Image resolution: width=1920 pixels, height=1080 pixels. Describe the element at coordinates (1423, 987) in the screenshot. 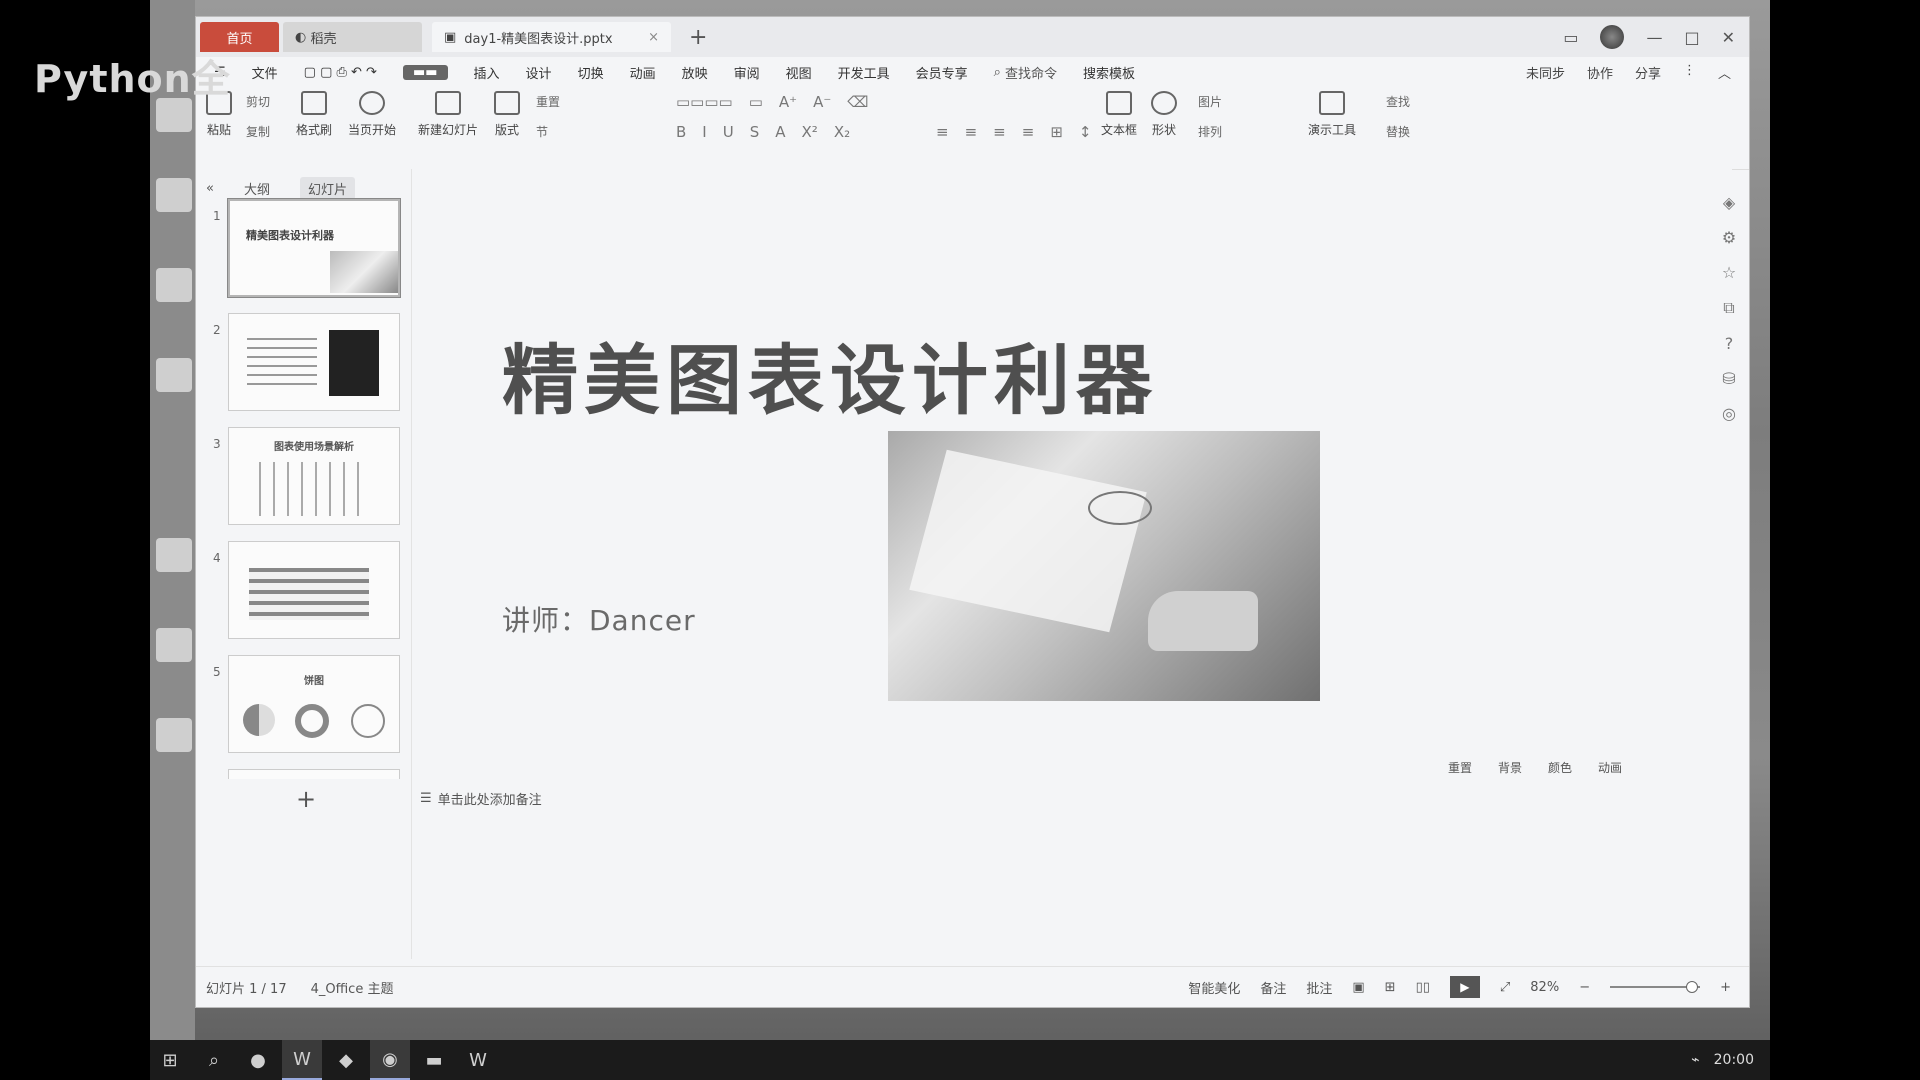

I see `reading-view-icon: ▯▯` at that location.